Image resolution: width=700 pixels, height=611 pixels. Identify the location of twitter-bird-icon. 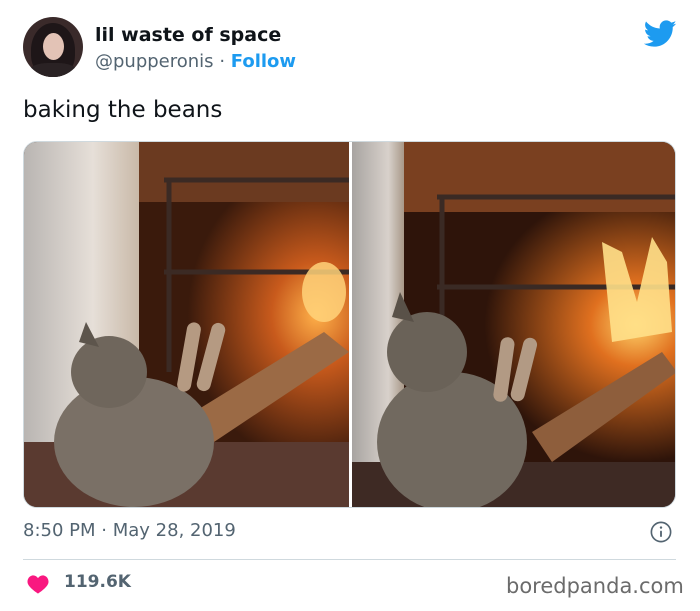
(660, 34).